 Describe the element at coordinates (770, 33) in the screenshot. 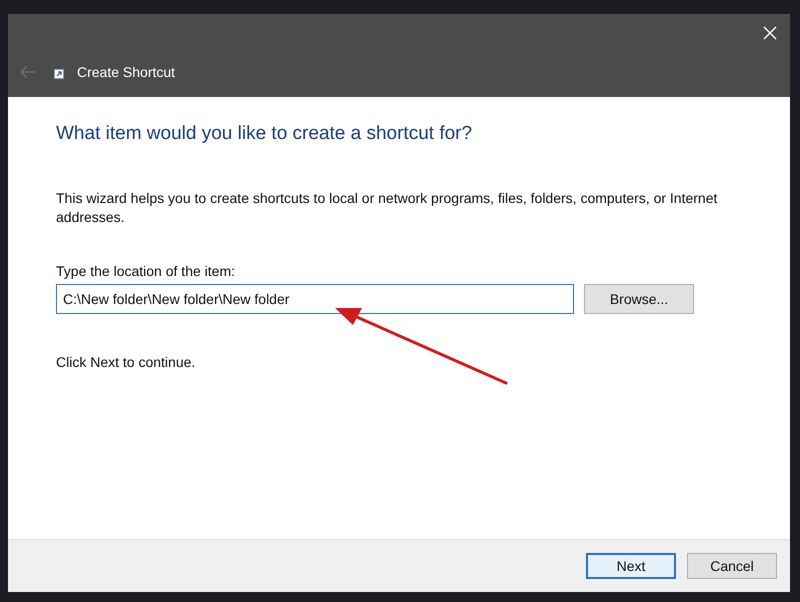

I see `close-icon` at that location.